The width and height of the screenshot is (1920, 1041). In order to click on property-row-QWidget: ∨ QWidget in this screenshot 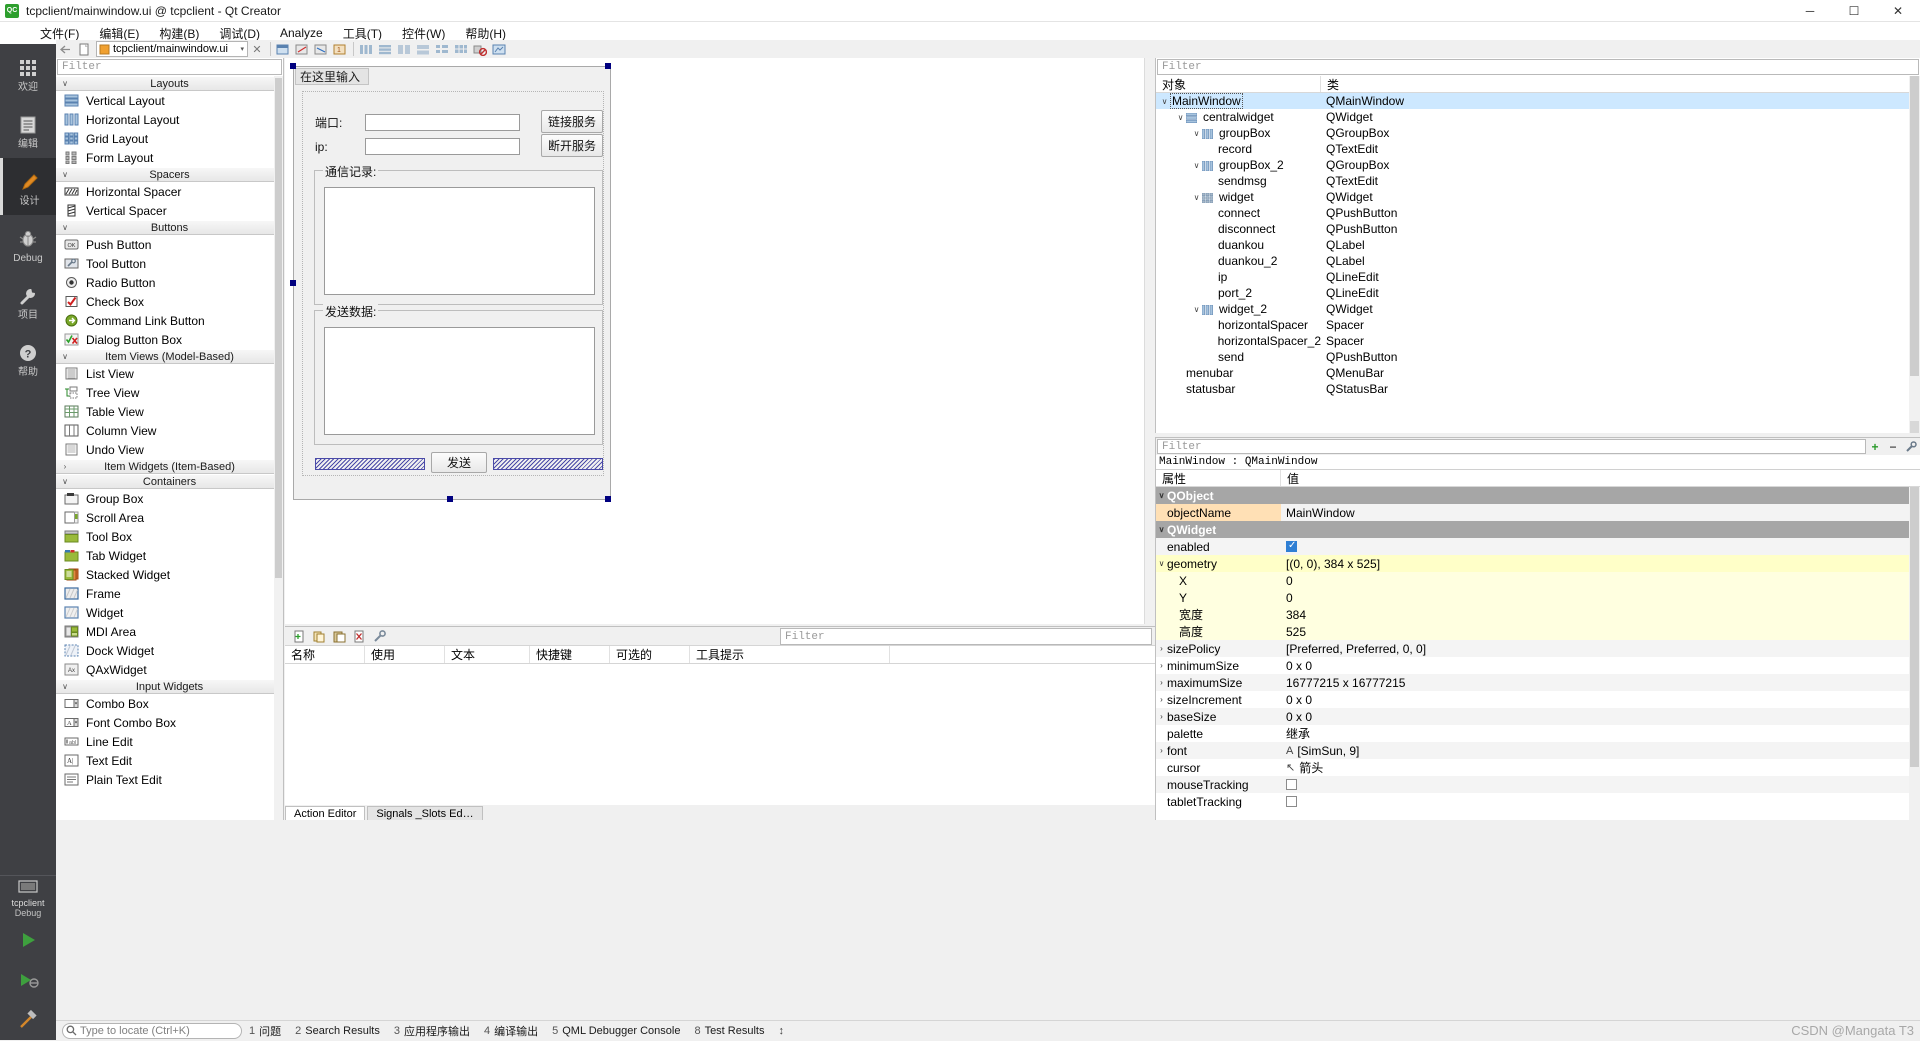, I will do `click(1538, 529)`.